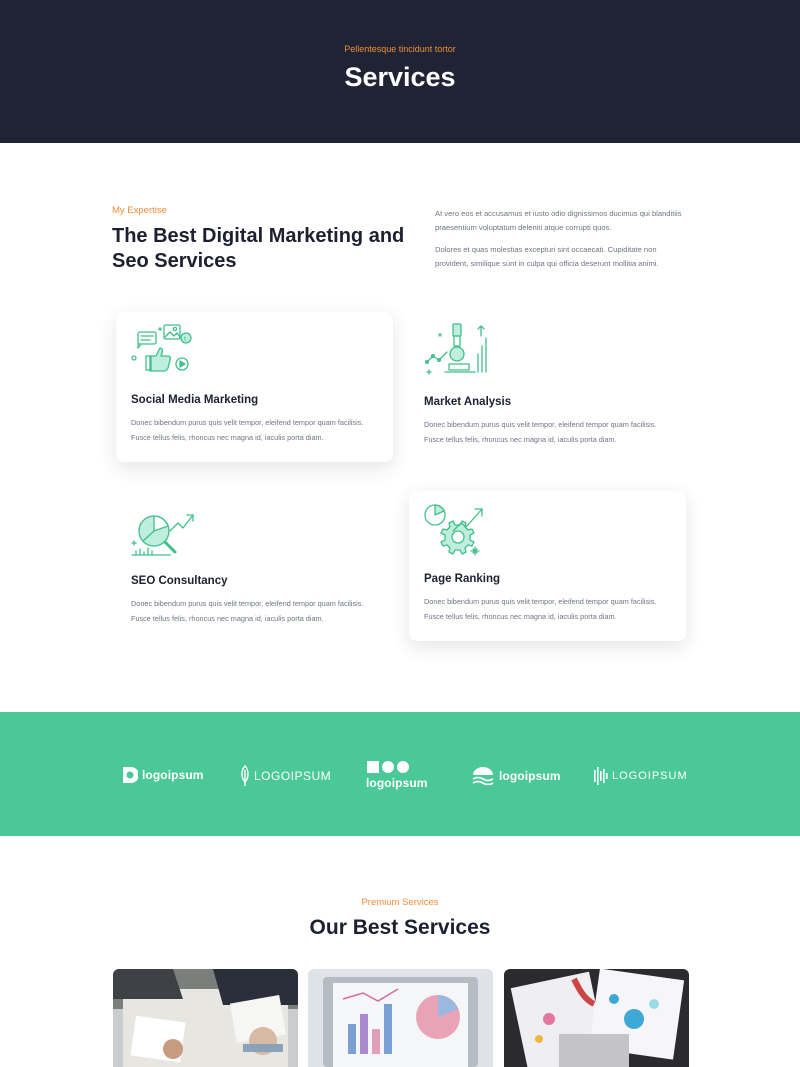 This screenshot has height=1067, width=800. What do you see at coordinates (285, 776) in the screenshot?
I see `client-logo-2: LOGOIPSUM` at bounding box center [285, 776].